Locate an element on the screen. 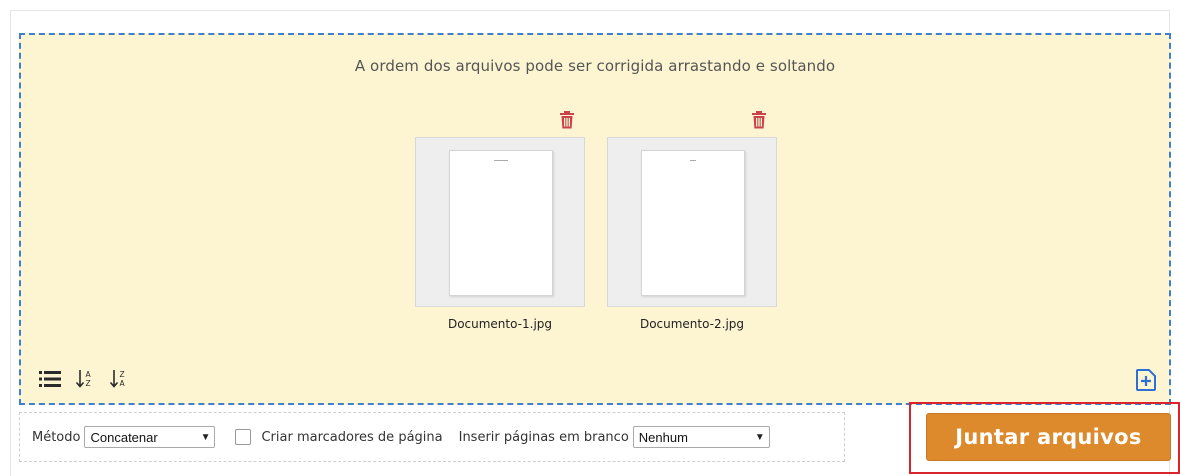  method-select-value: Concatenar is located at coordinates (124, 437).